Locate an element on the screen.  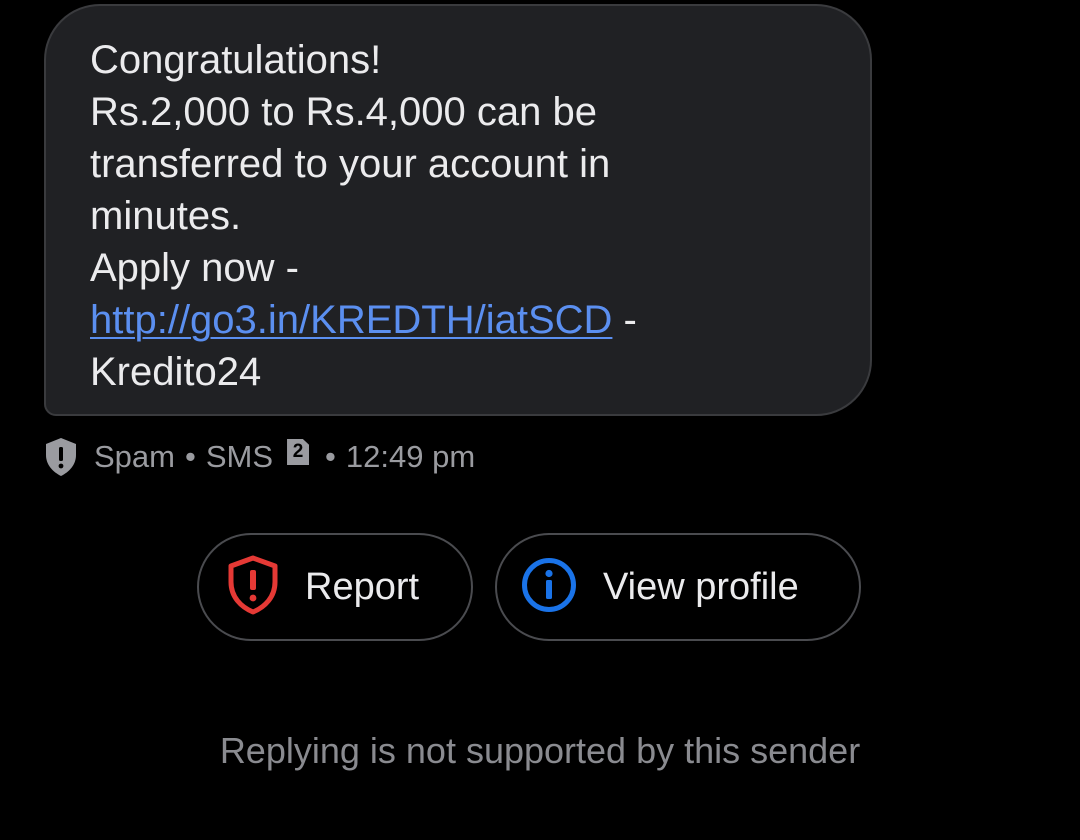
report-button: Report is located at coordinates (335, 587).